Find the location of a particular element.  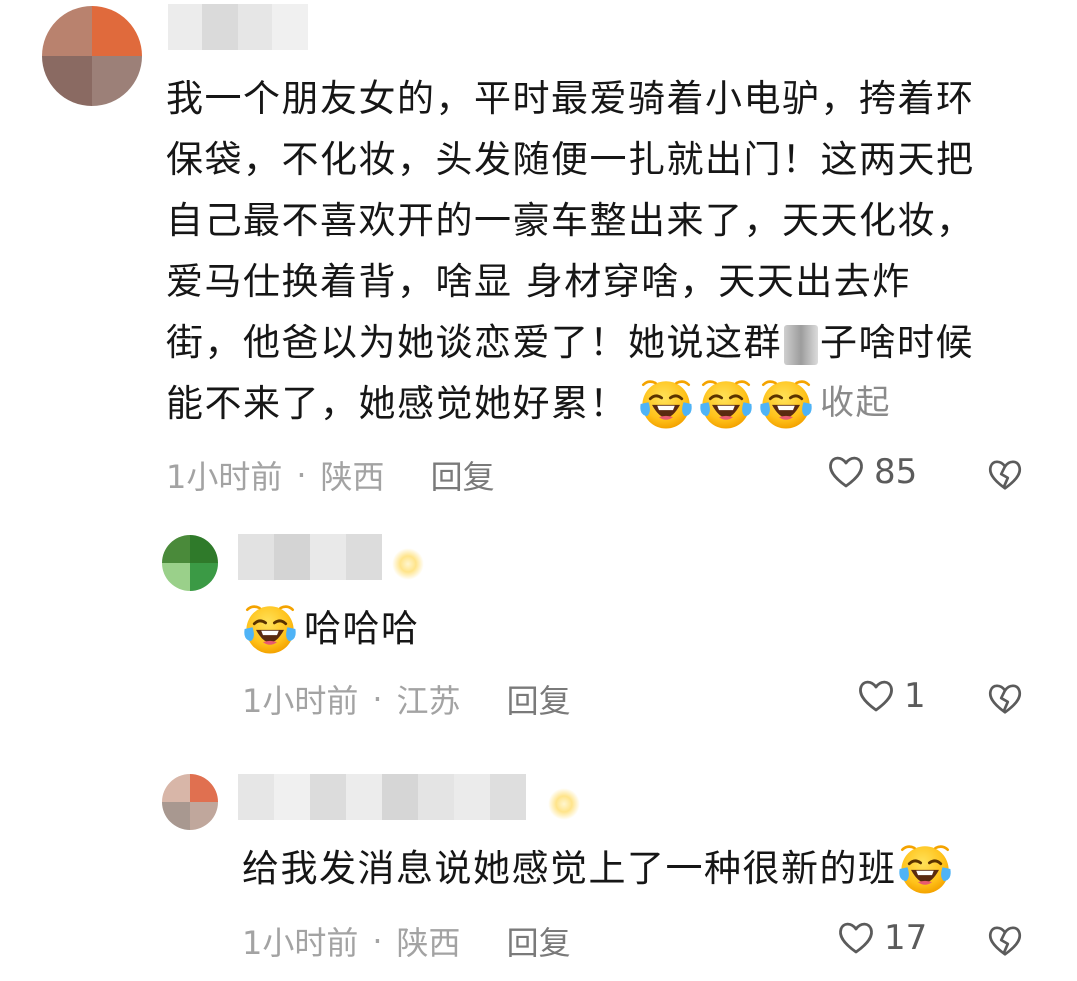

location: 江苏 is located at coordinates (428, 701).